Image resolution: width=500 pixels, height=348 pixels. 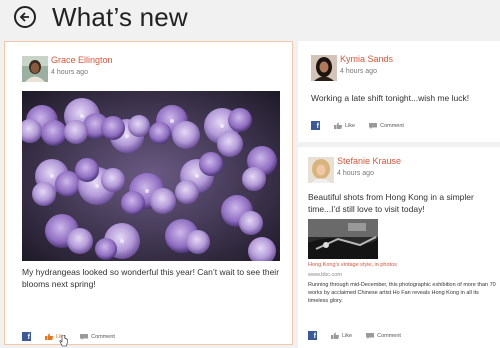 I want to click on page-title: What’s new, so click(x=120, y=17).